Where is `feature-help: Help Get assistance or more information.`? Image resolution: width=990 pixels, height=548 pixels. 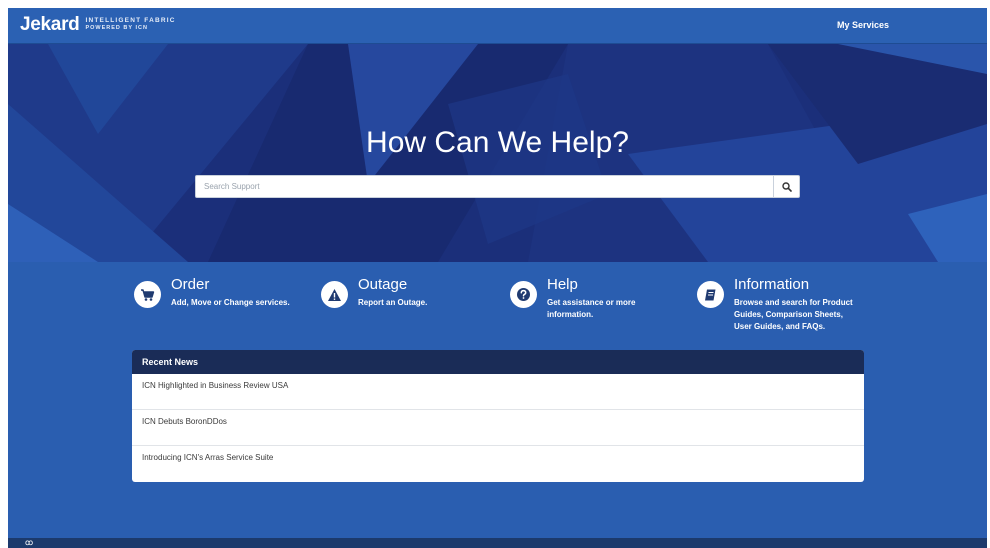
feature-help: Help Get assistance or more information. is located at coordinates (578, 298).